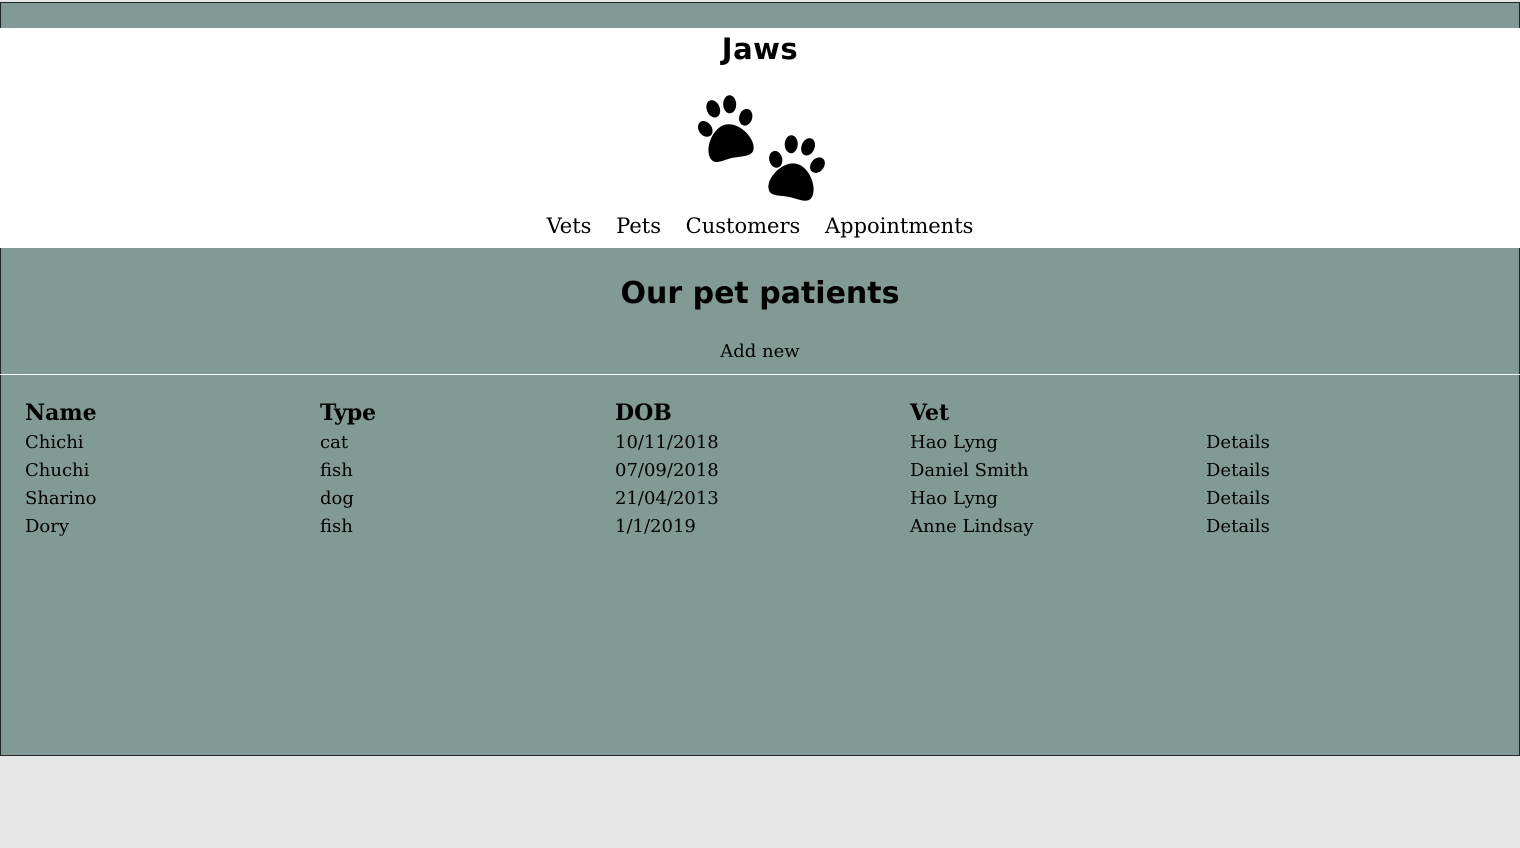 Image resolution: width=1520 pixels, height=848 pixels. What do you see at coordinates (930, 413) in the screenshot?
I see `column-header-vet: Vet` at bounding box center [930, 413].